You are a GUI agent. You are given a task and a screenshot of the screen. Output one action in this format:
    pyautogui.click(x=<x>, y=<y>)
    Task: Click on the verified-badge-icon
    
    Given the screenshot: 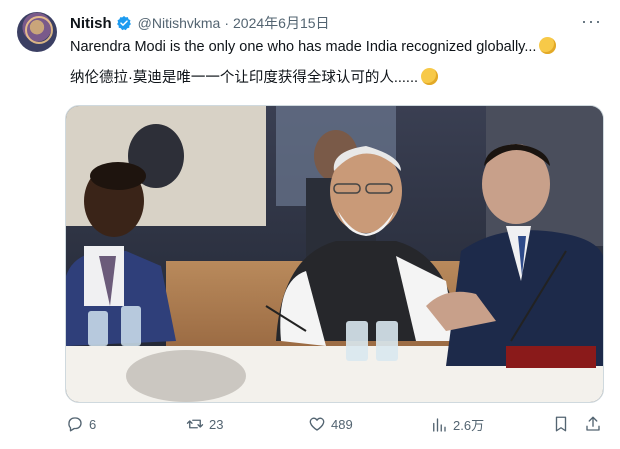 What is the action you would take?
    pyautogui.click(x=123, y=23)
    